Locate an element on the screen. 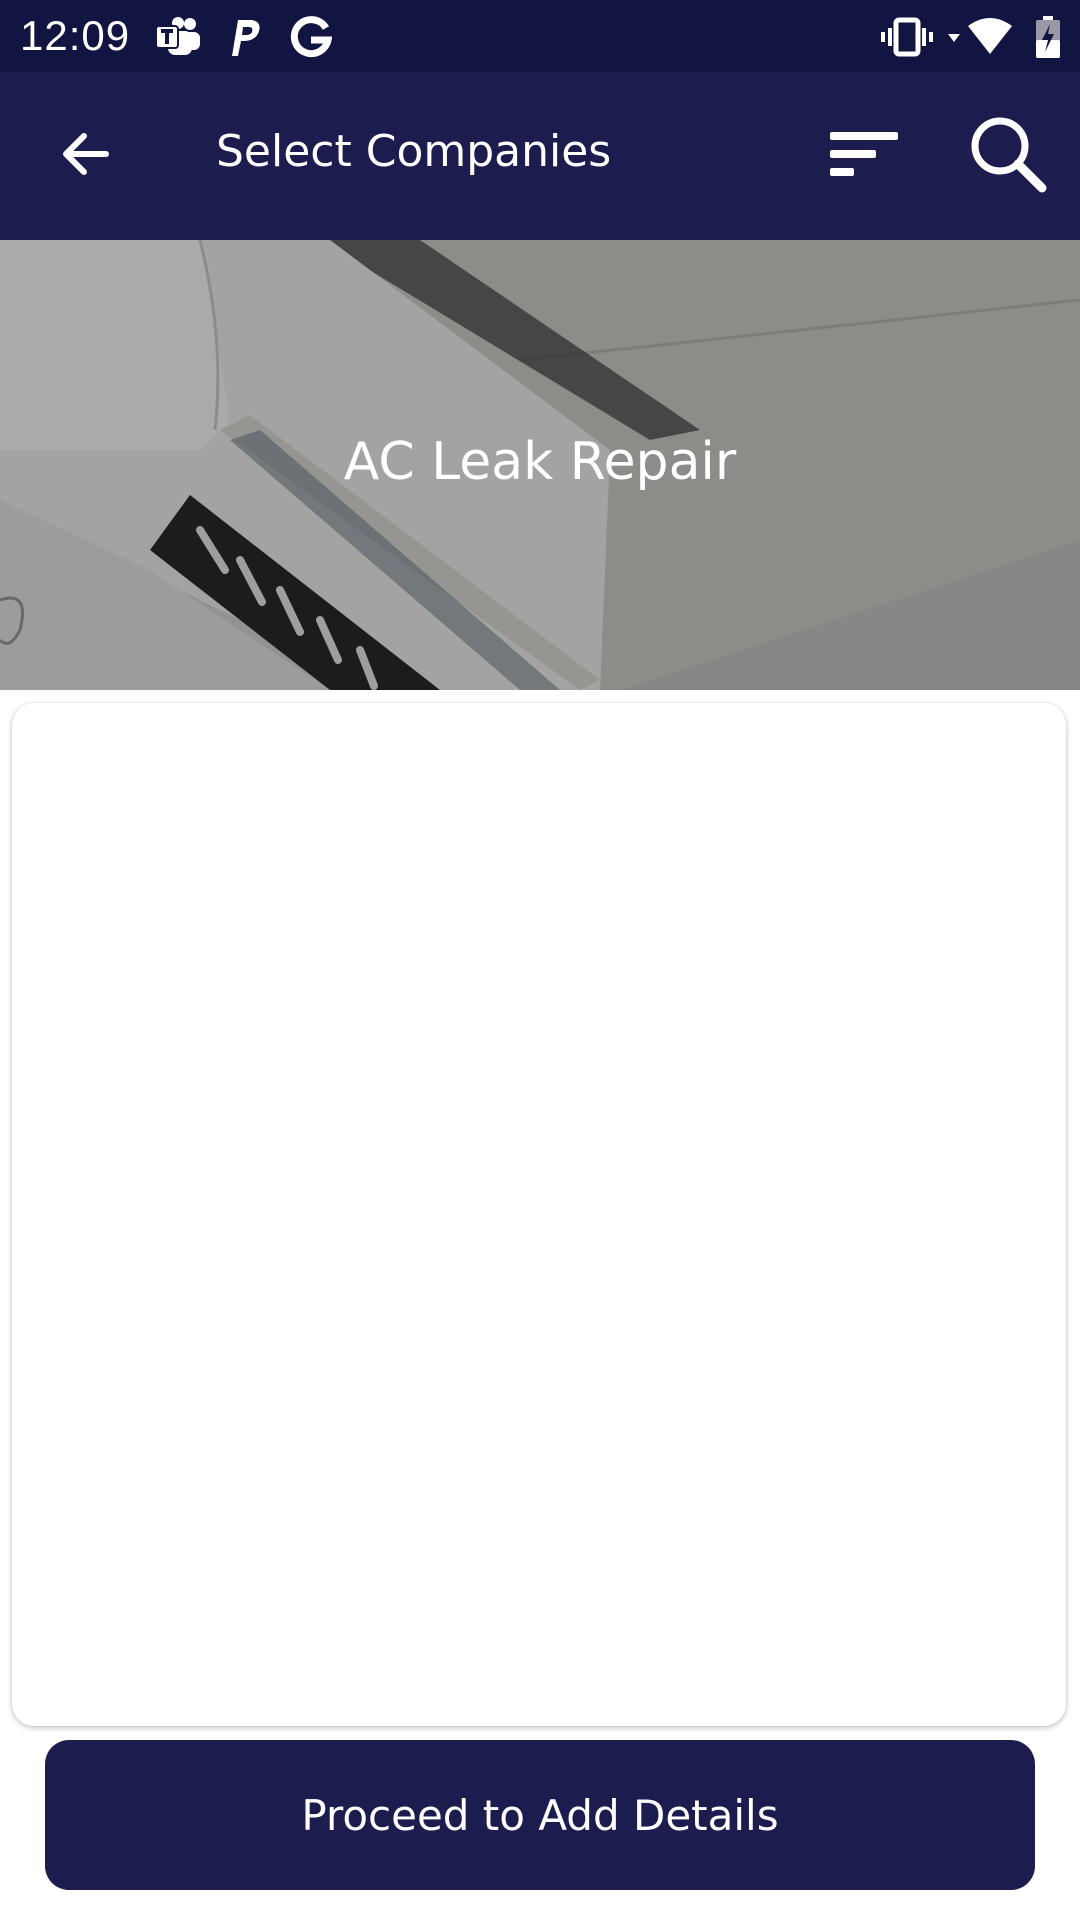 The image size is (1080, 1920). back-button is located at coordinates (84, 156).